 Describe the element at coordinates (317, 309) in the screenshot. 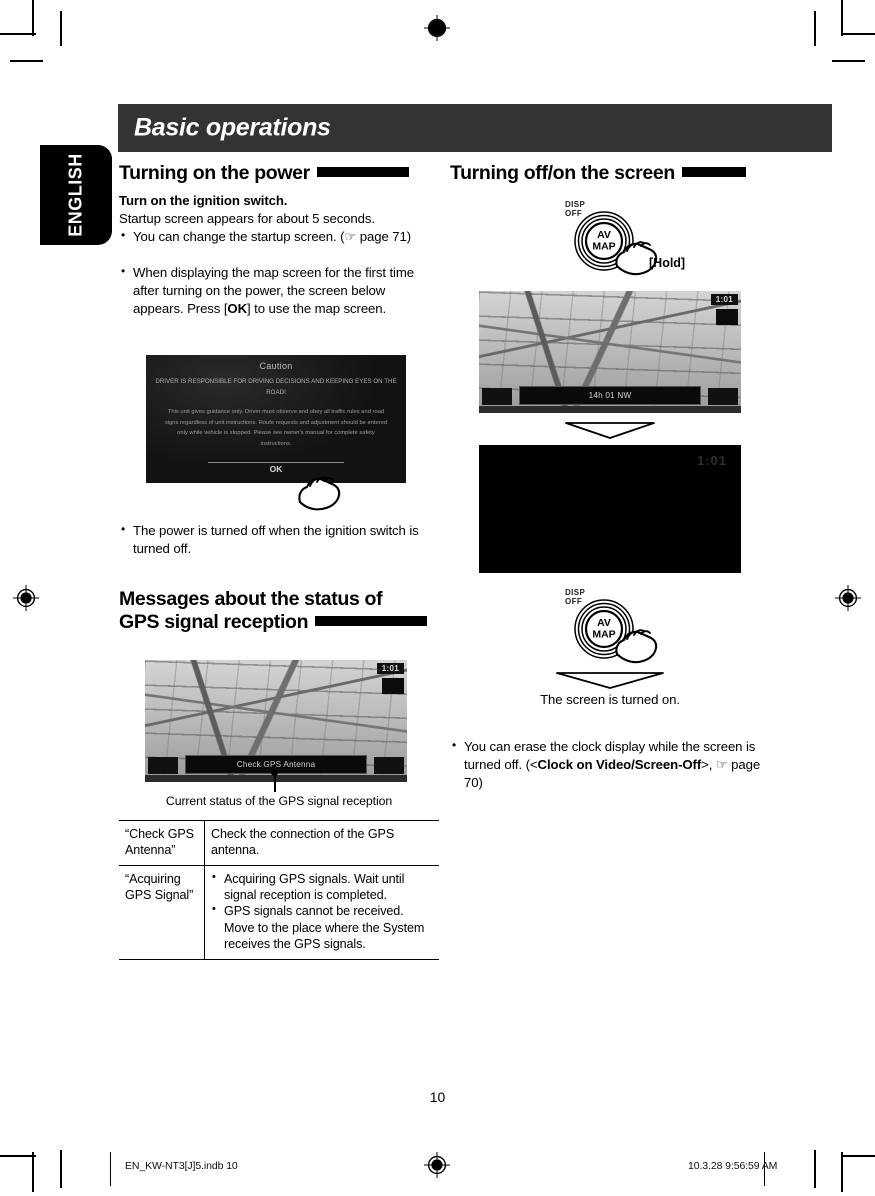

I see `bullet-text-suffix: ] to use the map screen.` at that location.